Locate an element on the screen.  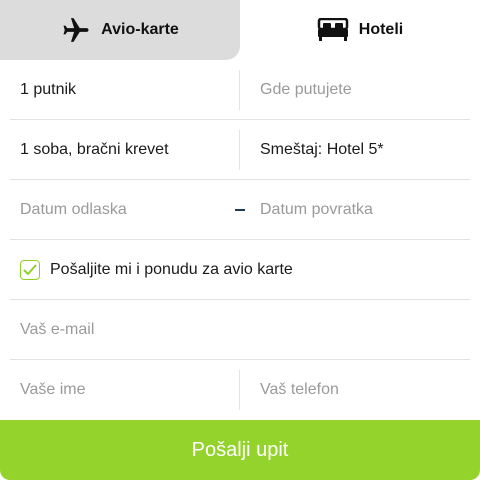
airplane-icon is located at coordinates (76, 30).